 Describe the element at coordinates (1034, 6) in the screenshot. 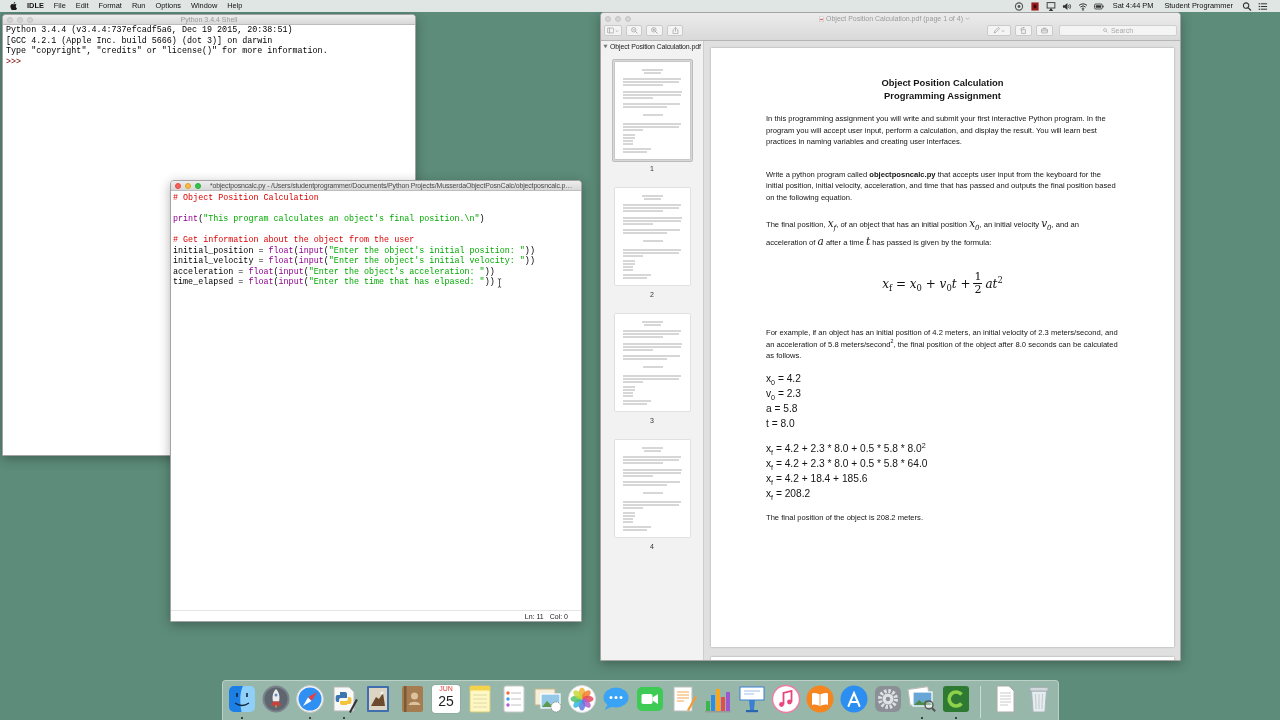

I see `square-icon` at that location.